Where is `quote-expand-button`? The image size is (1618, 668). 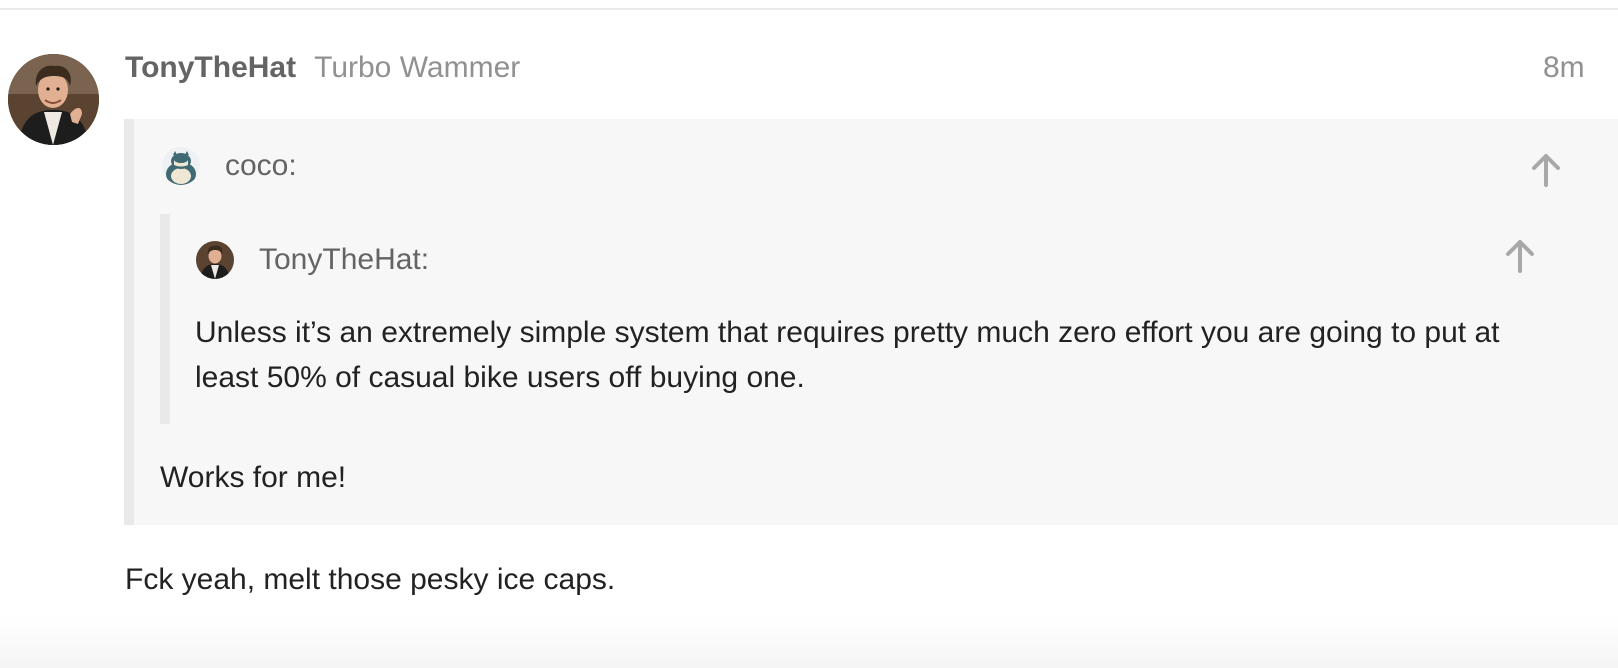 quote-expand-button is located at coordinates (1546, 170).